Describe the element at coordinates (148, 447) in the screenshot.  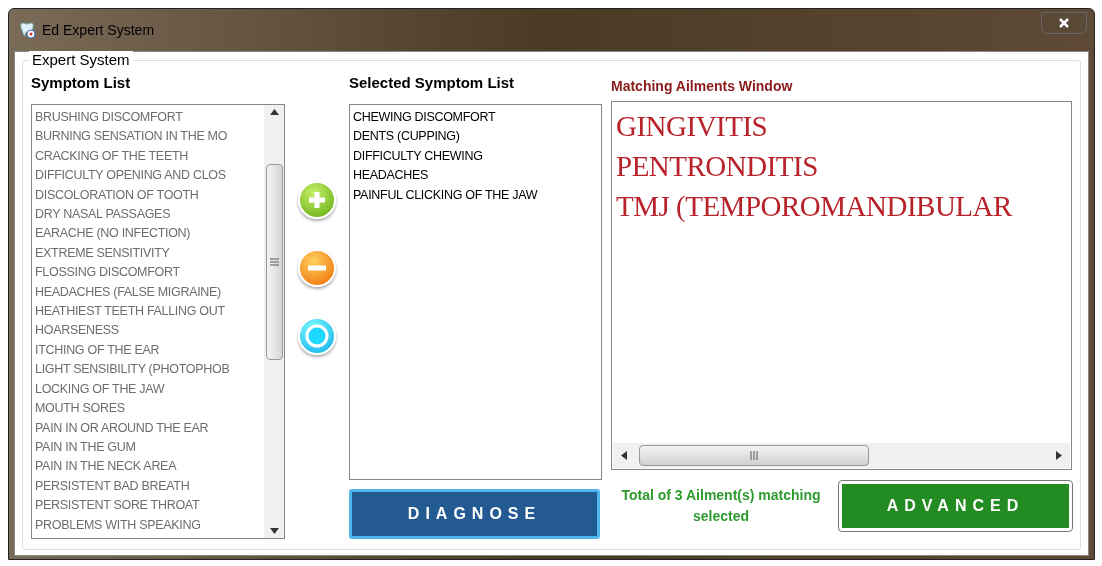
I see `list-item: PAIN IN THE GUM` at that location.